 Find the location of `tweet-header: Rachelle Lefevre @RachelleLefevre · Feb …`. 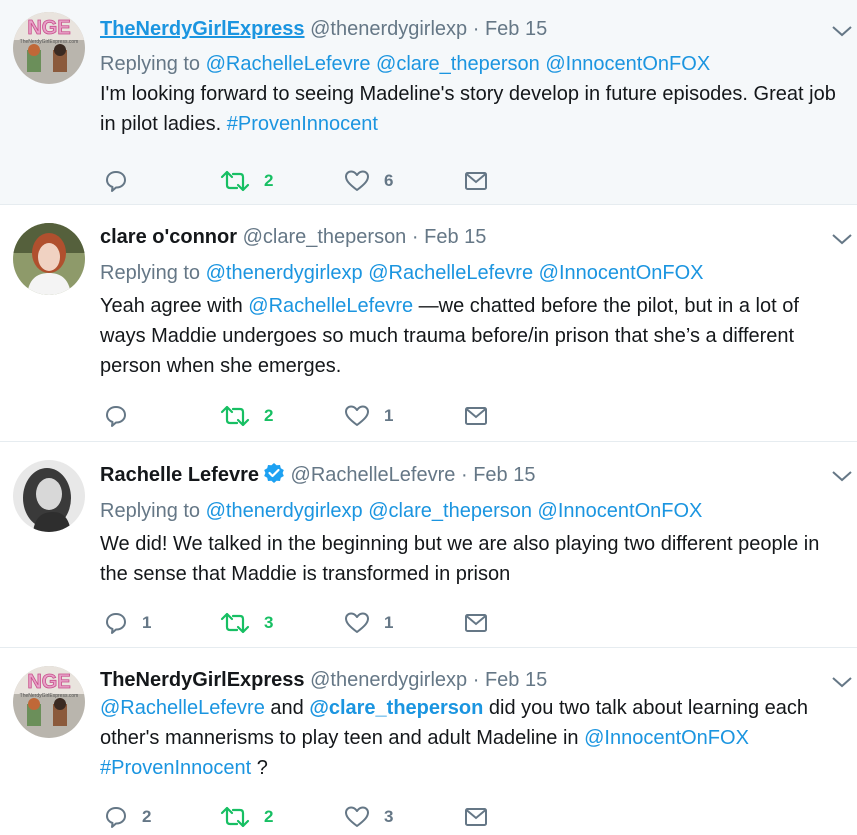

tweet-header: Rachelle Lefevre @RachelleLefevre · Feb … is located at coordinates (468, 474).